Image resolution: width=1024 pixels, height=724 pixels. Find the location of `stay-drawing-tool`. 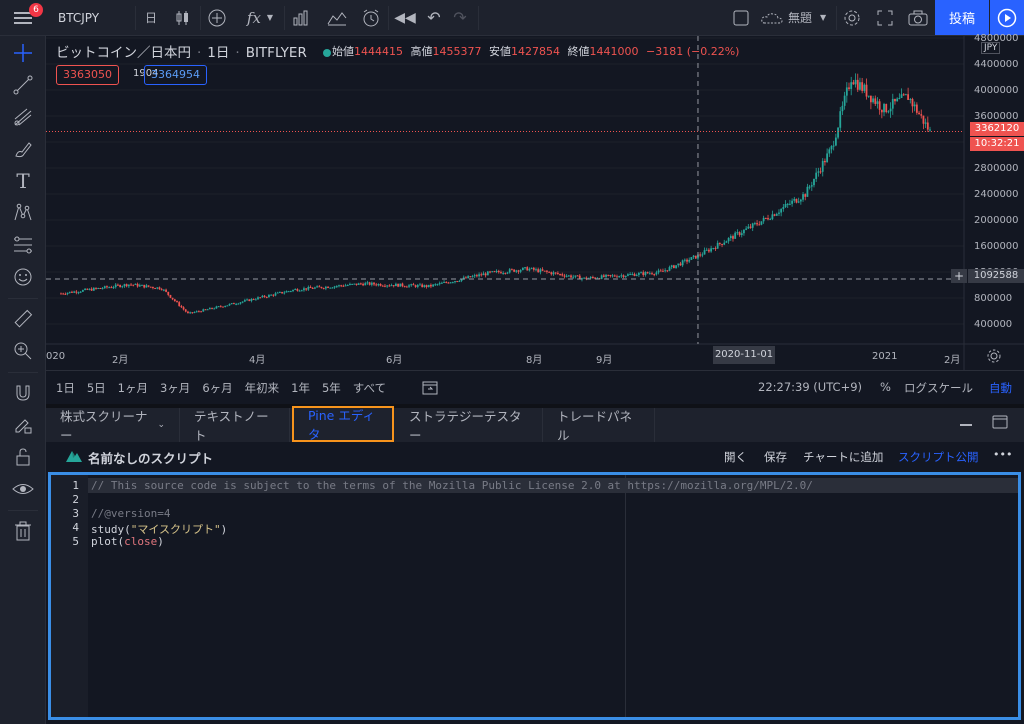

stay-drawing-tool is located at coordinates (23, 425).